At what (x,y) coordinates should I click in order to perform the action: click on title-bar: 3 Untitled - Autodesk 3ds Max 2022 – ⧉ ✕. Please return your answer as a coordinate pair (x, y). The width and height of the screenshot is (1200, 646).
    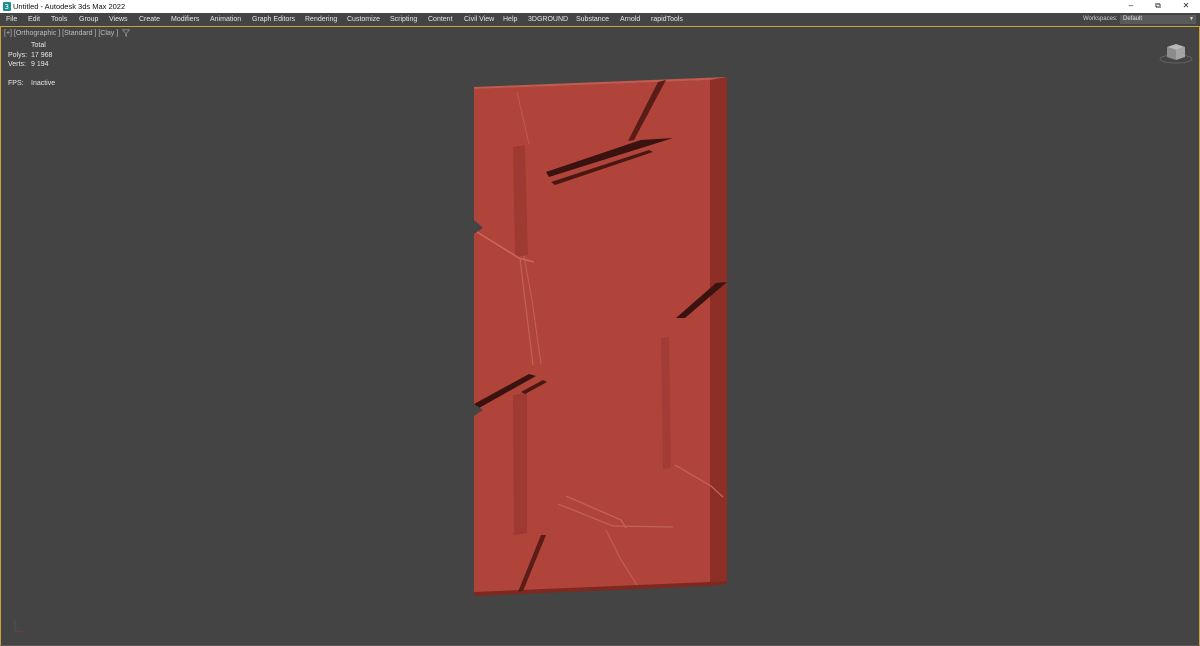
    Looking at the image, I should click on (600, 6).